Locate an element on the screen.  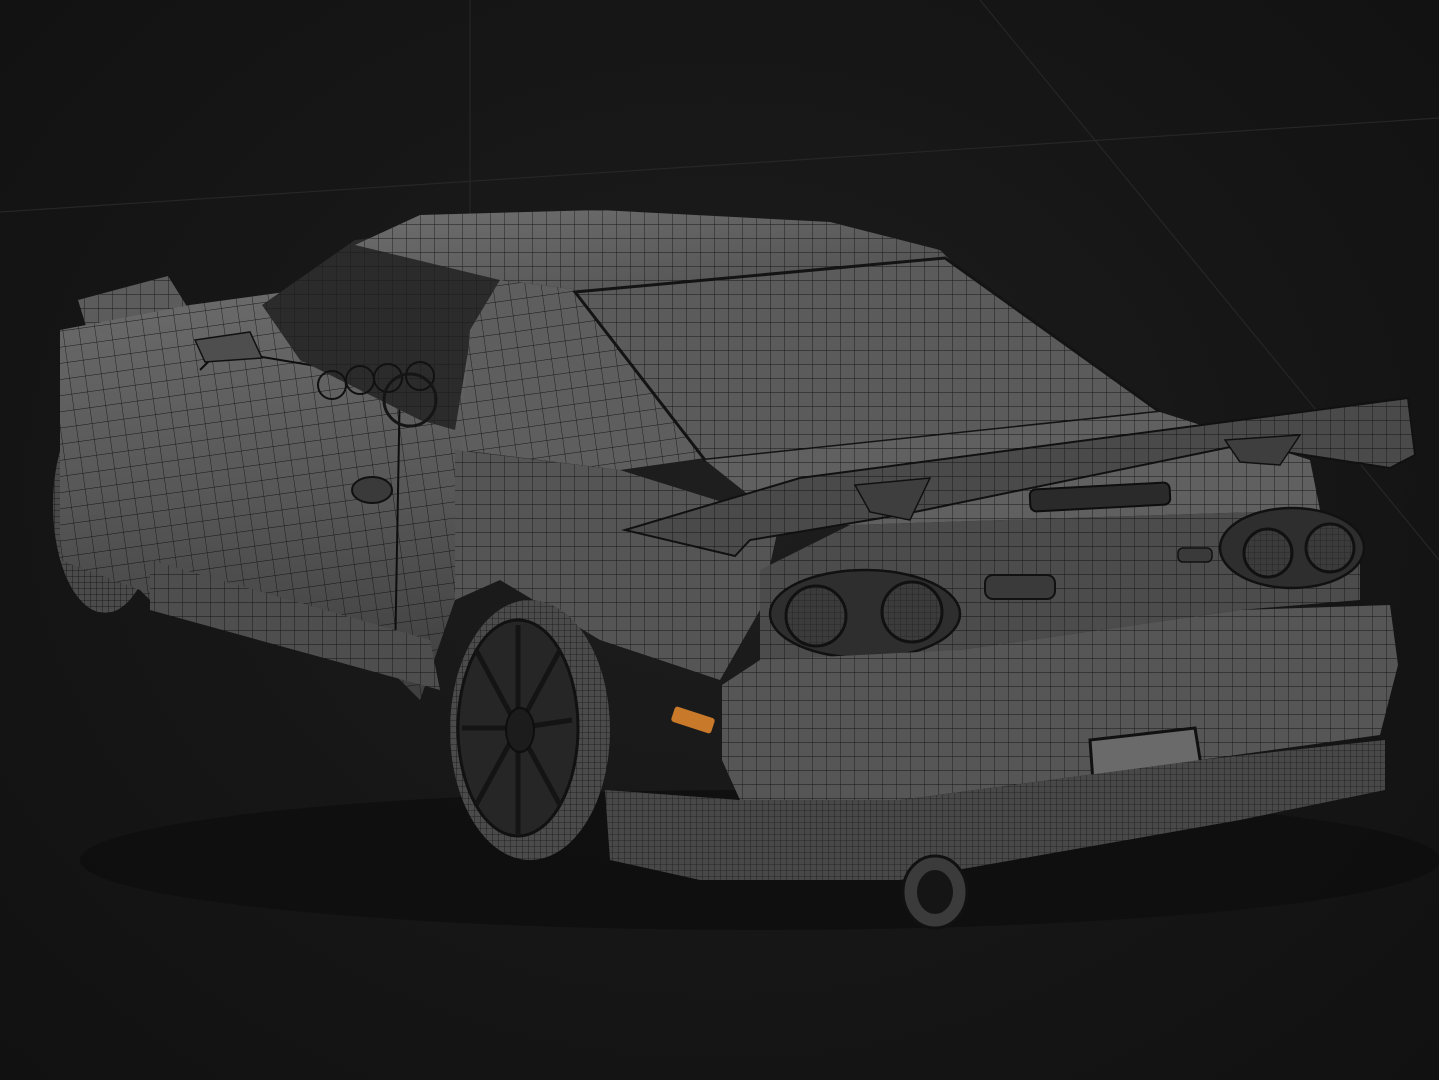
exhaust is located at coordinates (935, 892).